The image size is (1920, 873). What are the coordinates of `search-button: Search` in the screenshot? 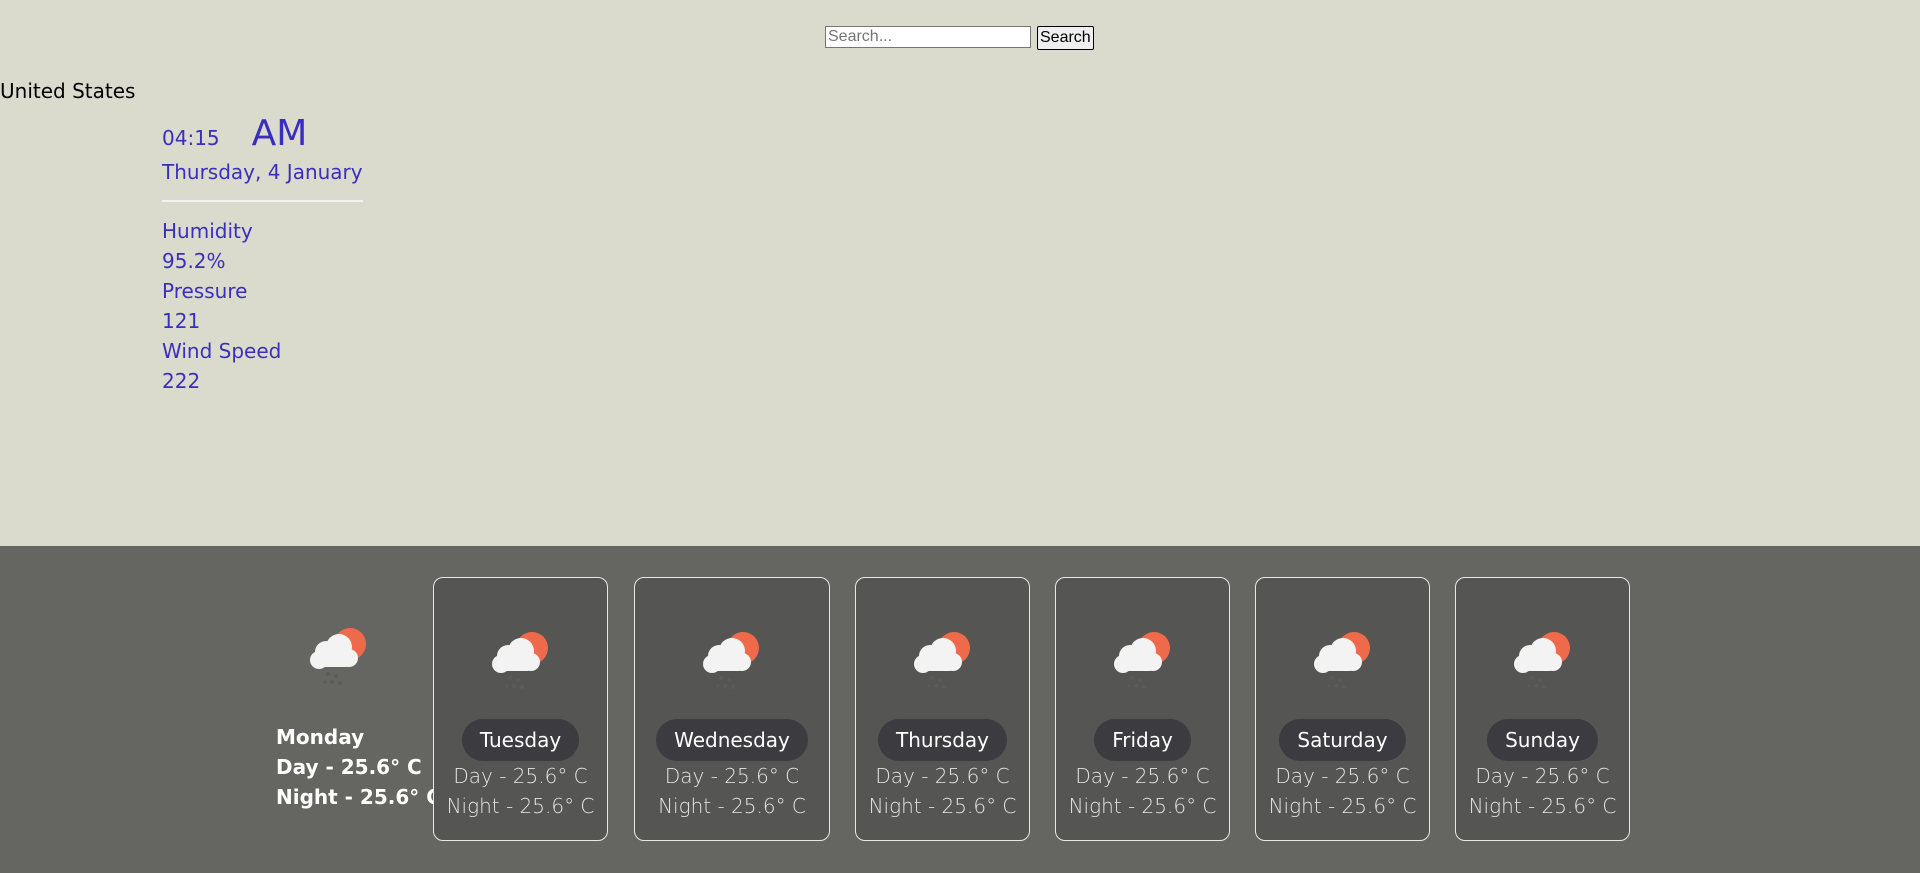 It's located at (1065, 38).